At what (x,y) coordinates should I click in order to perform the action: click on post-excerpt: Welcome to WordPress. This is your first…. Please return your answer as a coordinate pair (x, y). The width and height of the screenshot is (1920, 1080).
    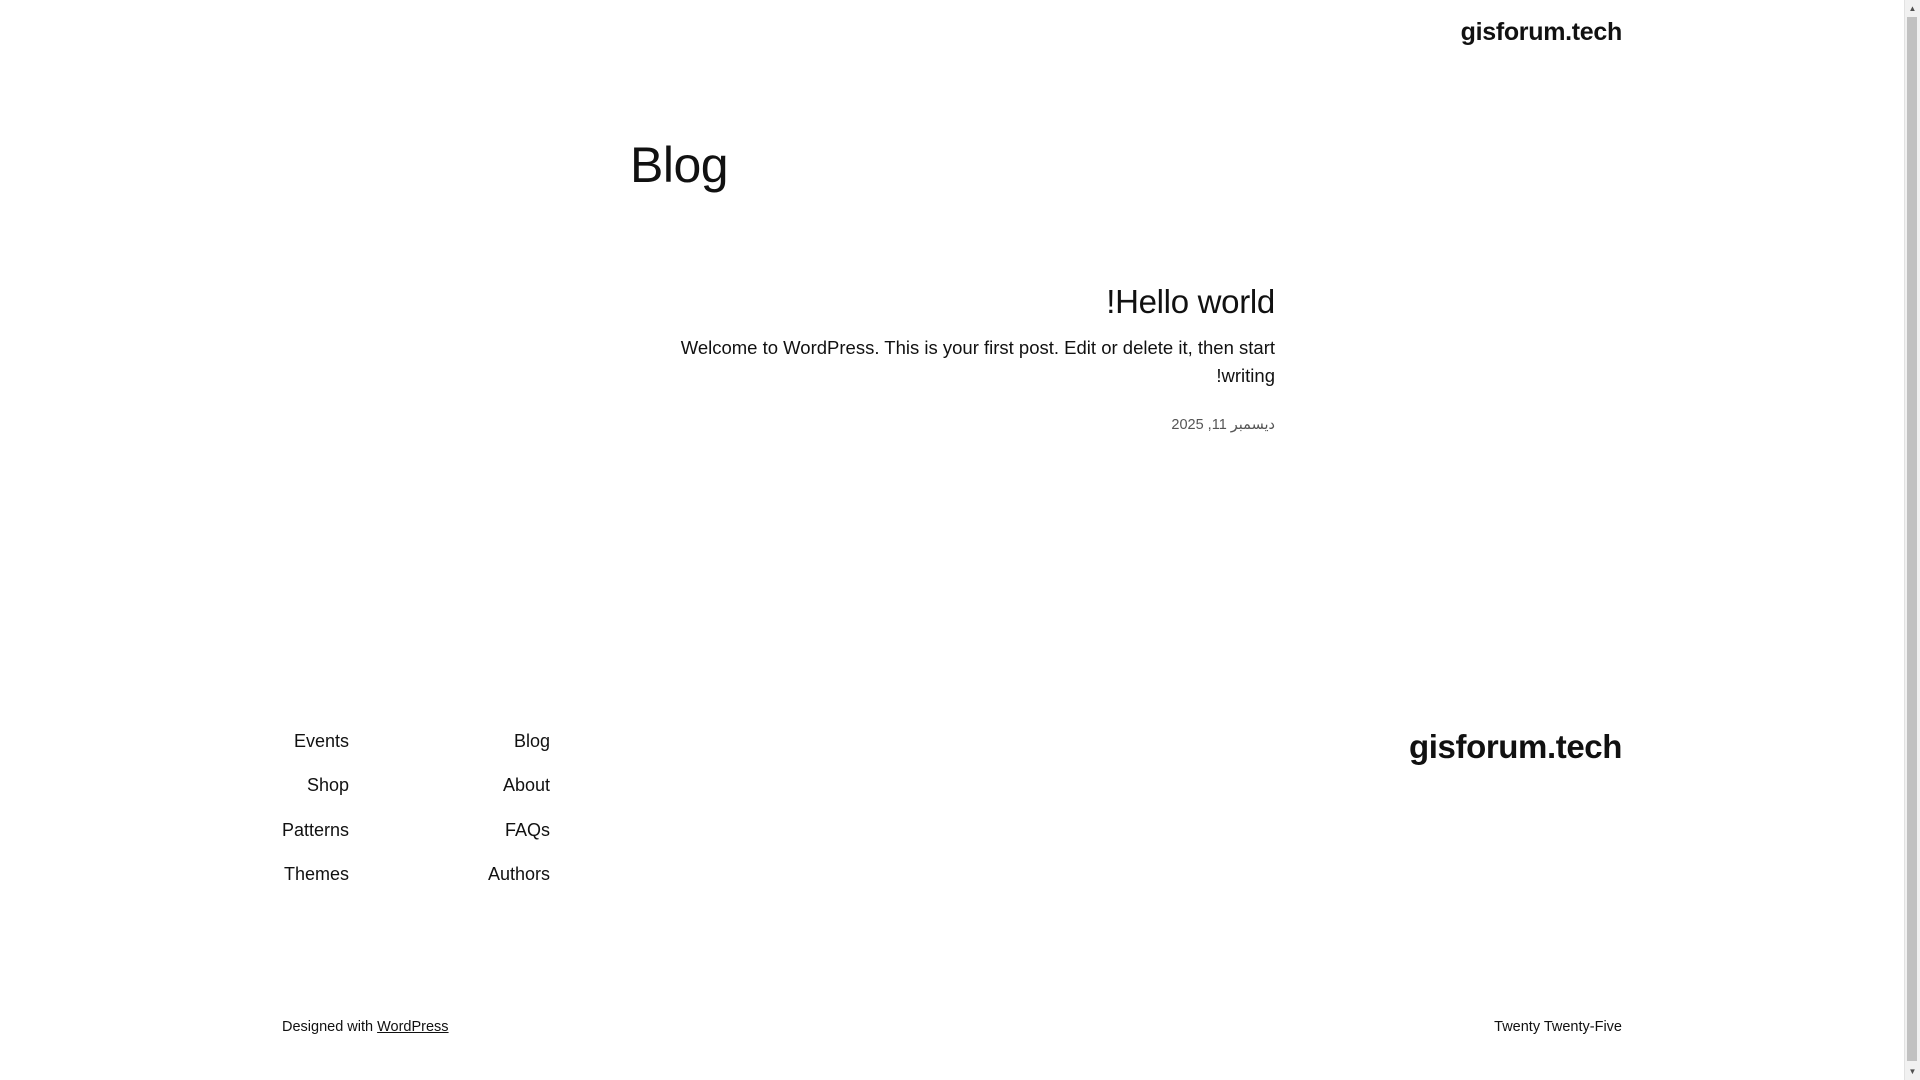
    Looking at the image, I should click on (977, 361).